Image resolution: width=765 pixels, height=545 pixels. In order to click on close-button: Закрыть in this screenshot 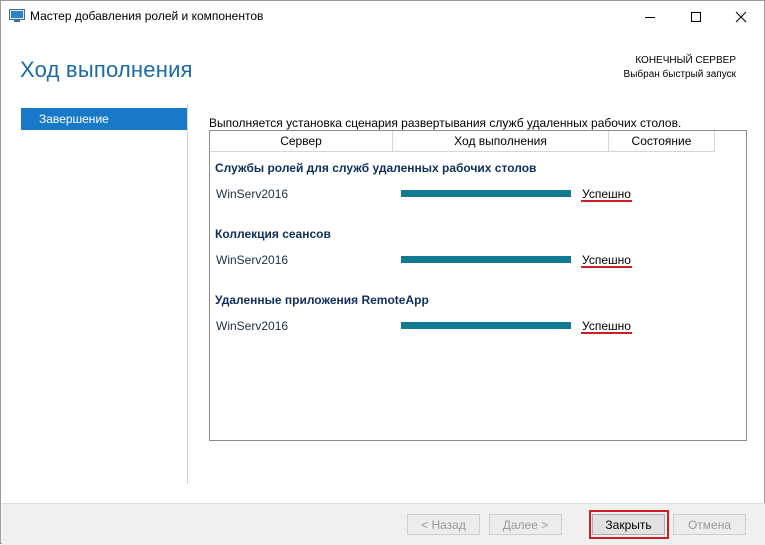, I will do `click(628, 524)`.